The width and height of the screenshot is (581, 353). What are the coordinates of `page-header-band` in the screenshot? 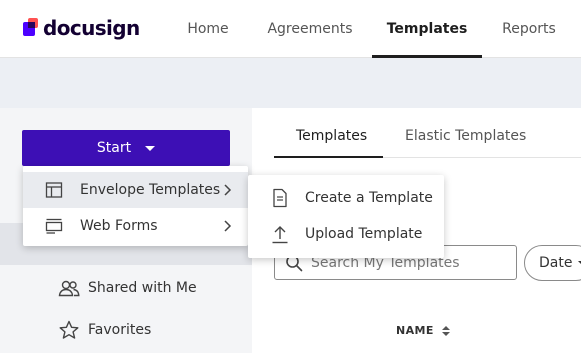 It's located at (290, 83).